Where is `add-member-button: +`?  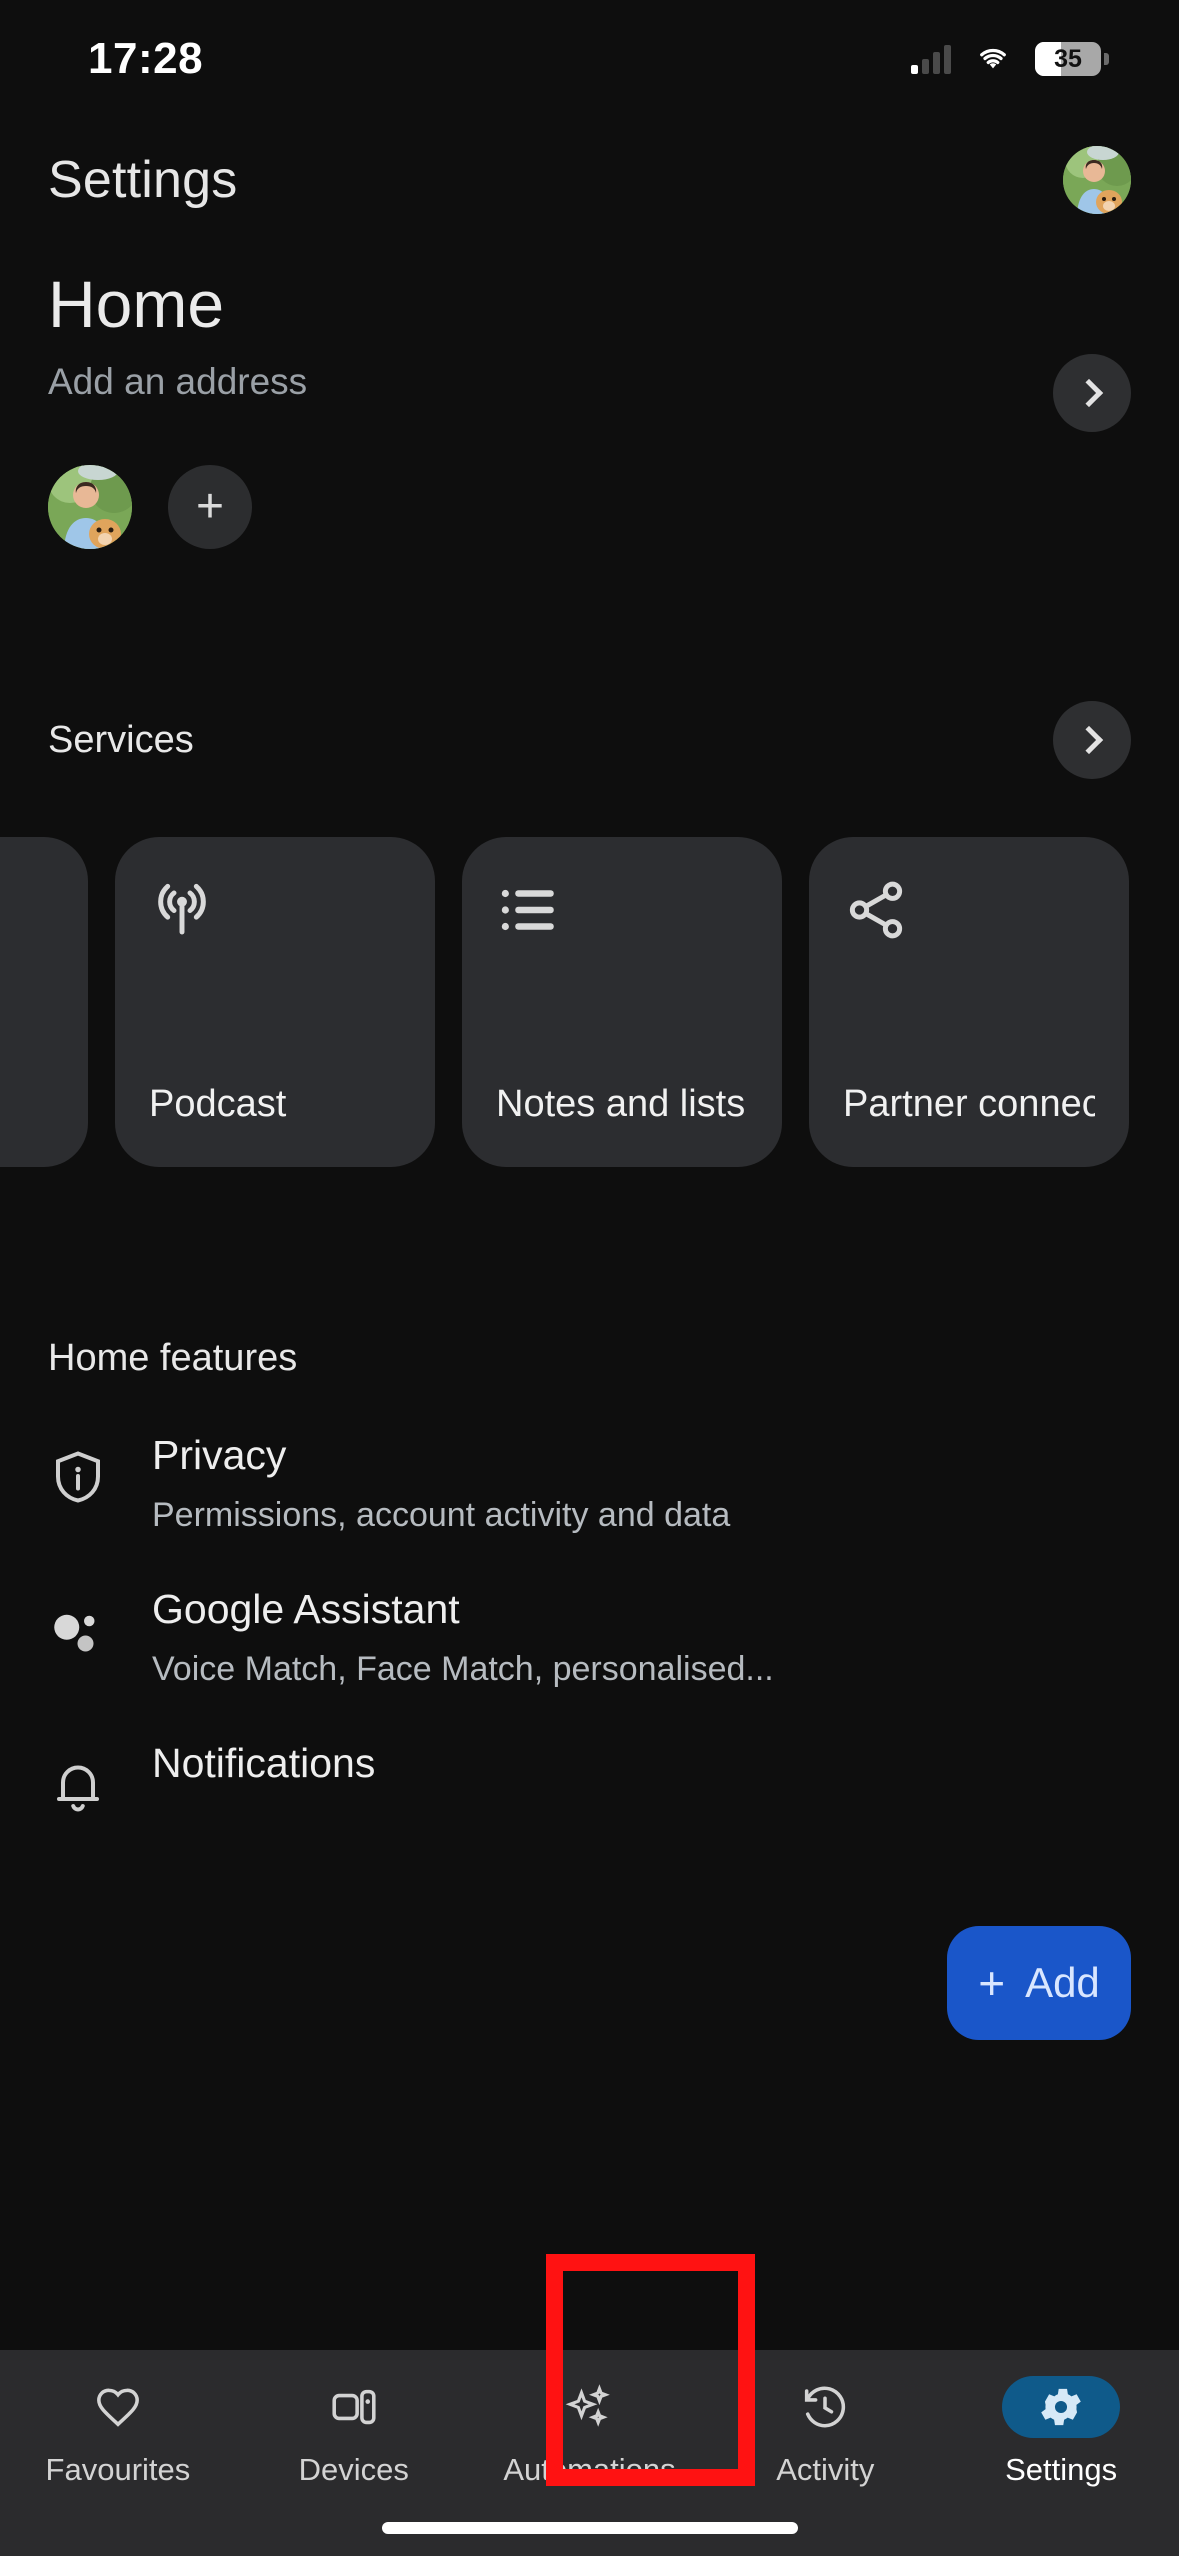 add-member-button: + is located at coordinates (210, 507).